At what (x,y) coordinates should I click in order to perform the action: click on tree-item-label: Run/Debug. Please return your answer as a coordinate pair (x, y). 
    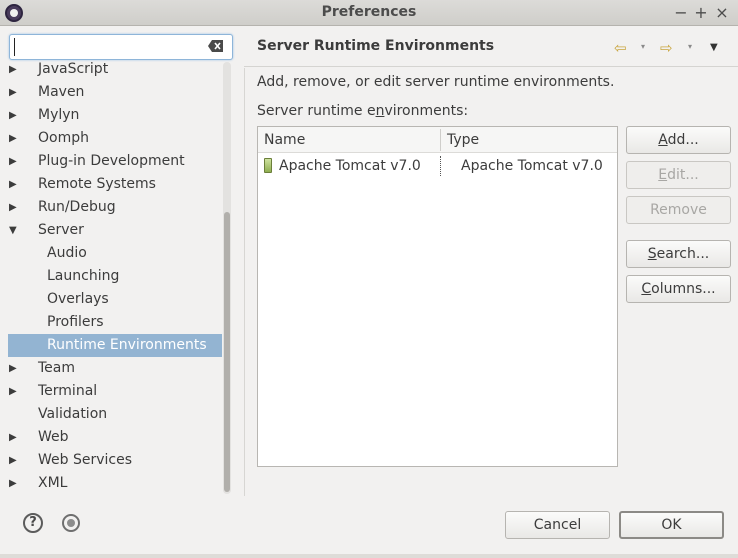
    Looking at the image, I should click on (77, 207).